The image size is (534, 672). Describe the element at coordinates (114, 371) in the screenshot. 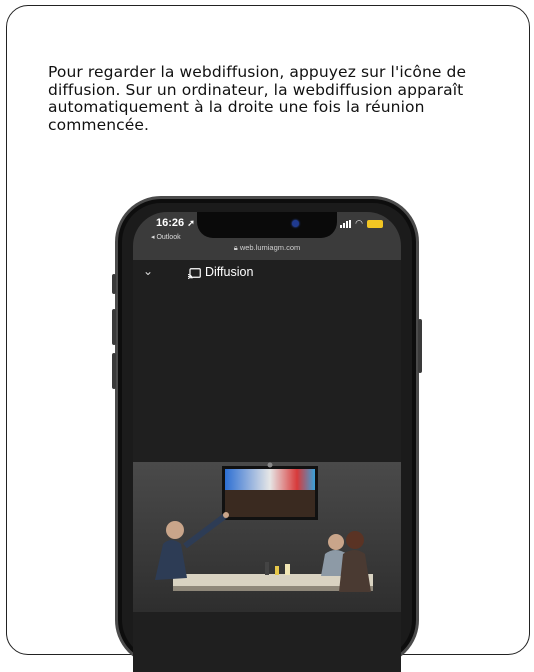

I see `volume-down-button` at that location.